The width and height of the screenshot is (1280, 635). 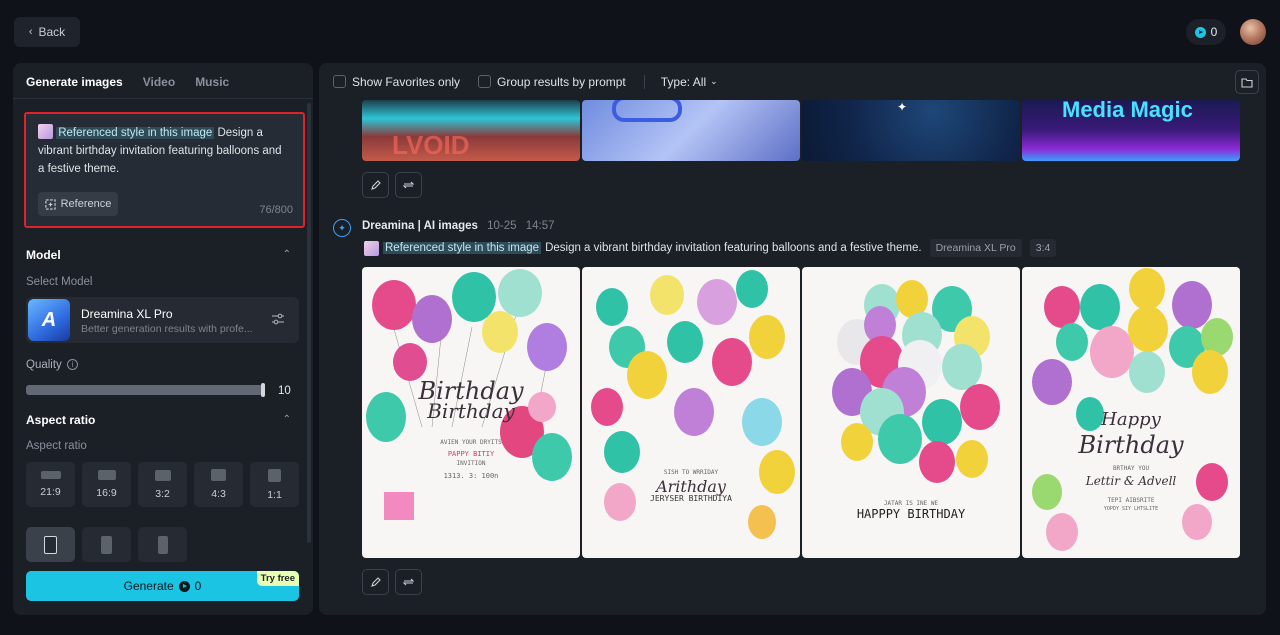 I want to click on image-reference-icon, so click(x=50, y=204).